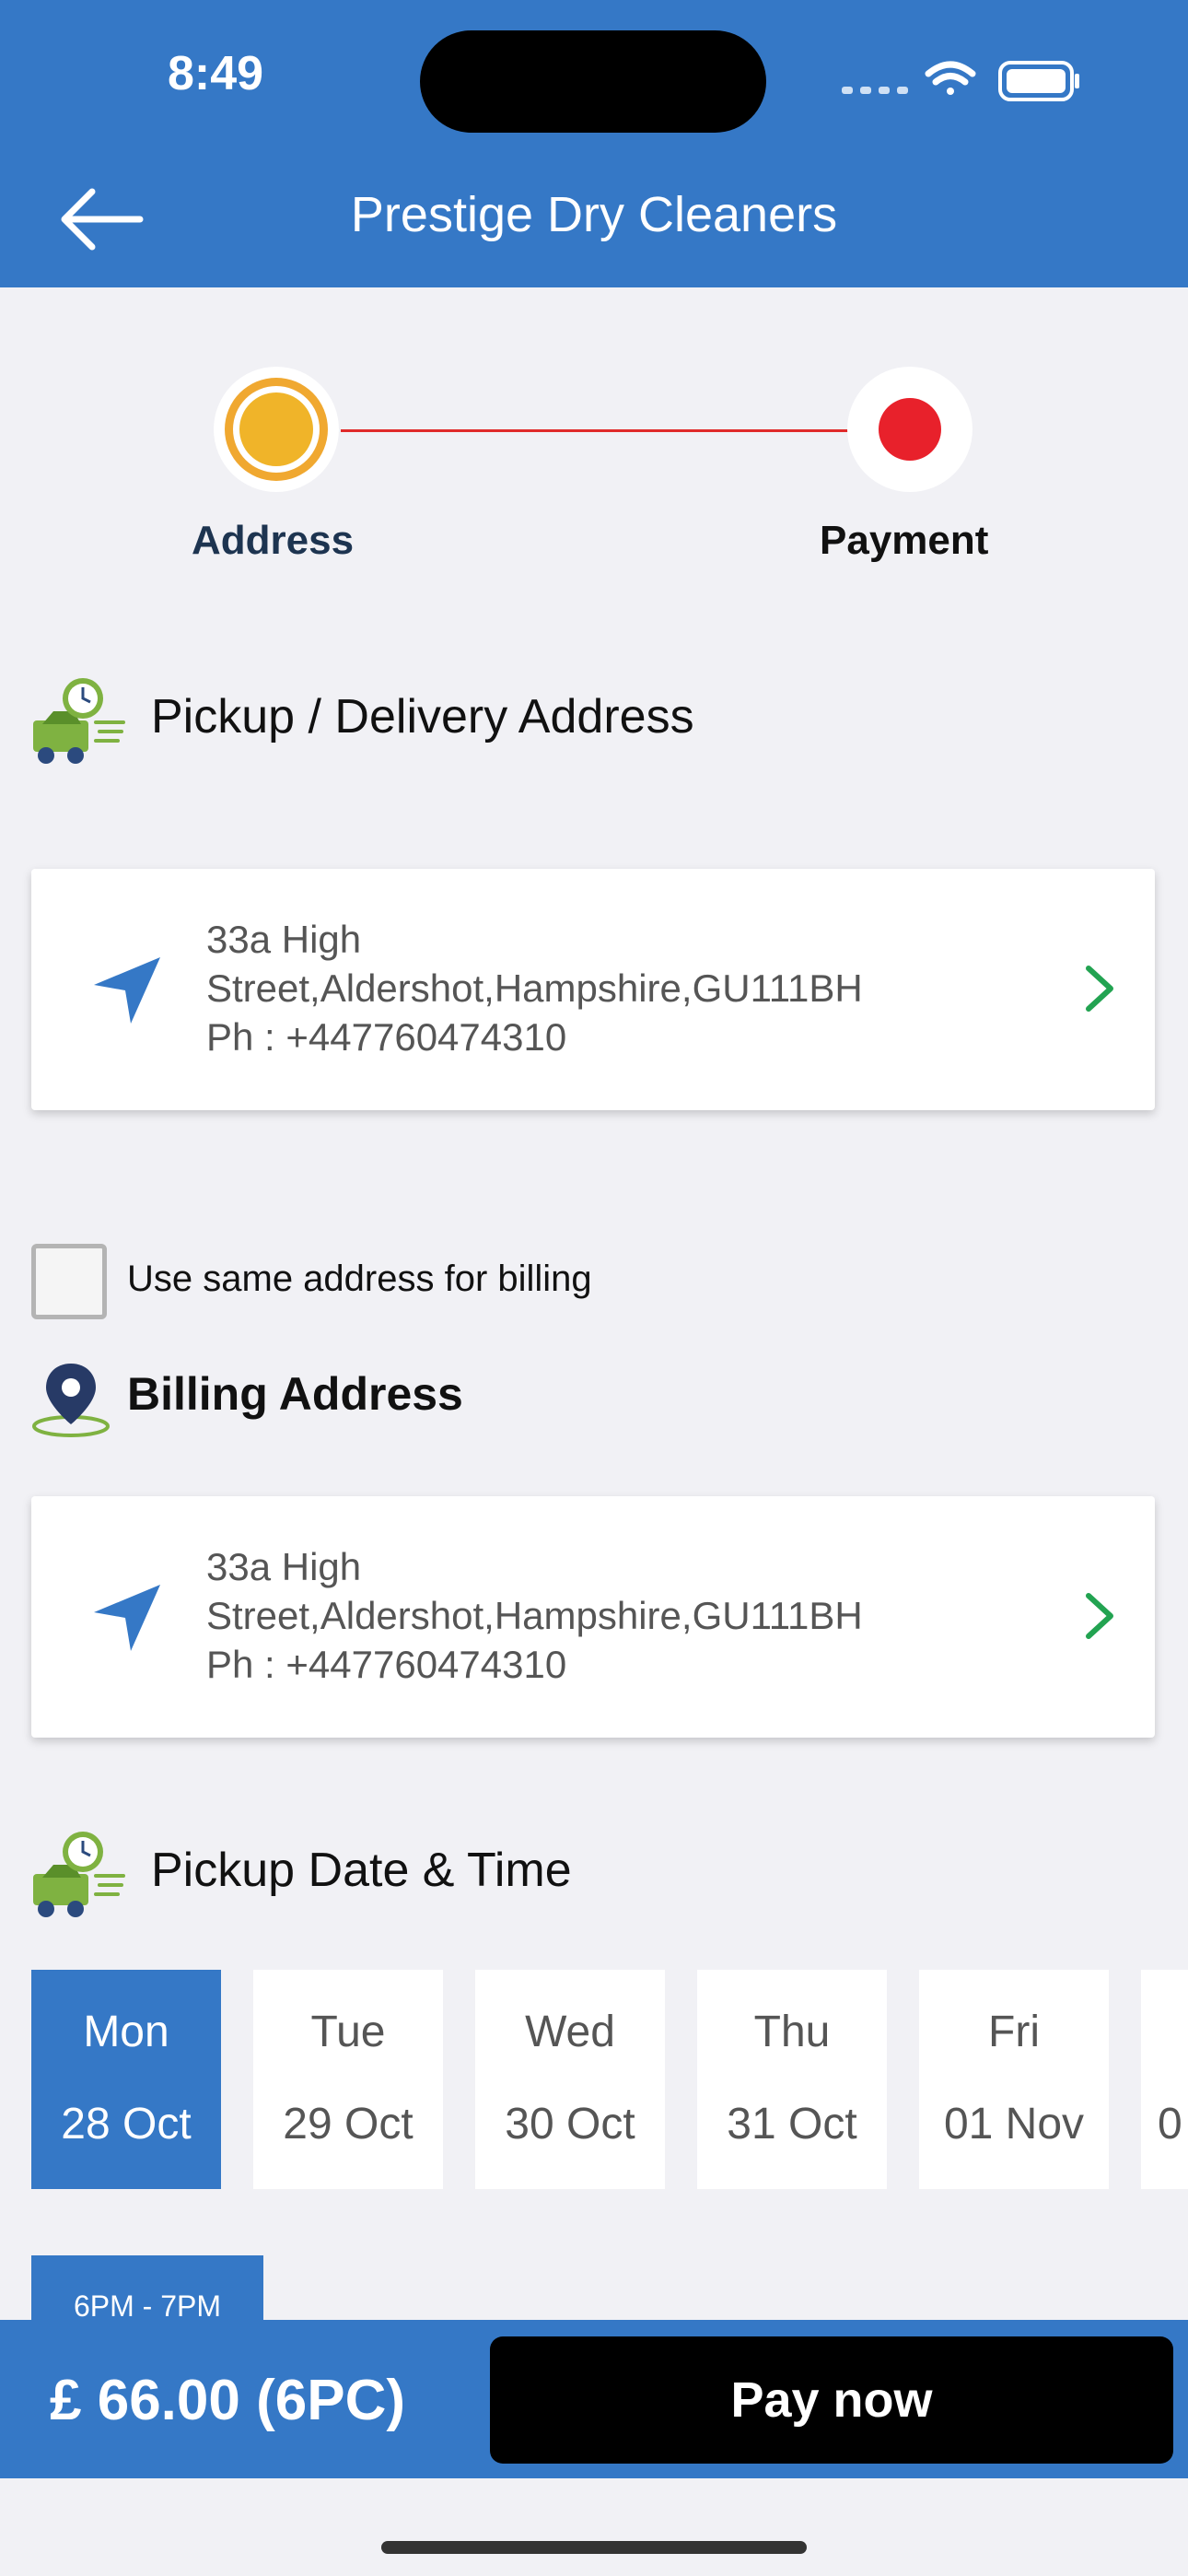 The image size is (1188, 2576). Describe the element at coordinates (831, 2400) in the screenshot. I see `pay-now-button: Pay now` at that location.